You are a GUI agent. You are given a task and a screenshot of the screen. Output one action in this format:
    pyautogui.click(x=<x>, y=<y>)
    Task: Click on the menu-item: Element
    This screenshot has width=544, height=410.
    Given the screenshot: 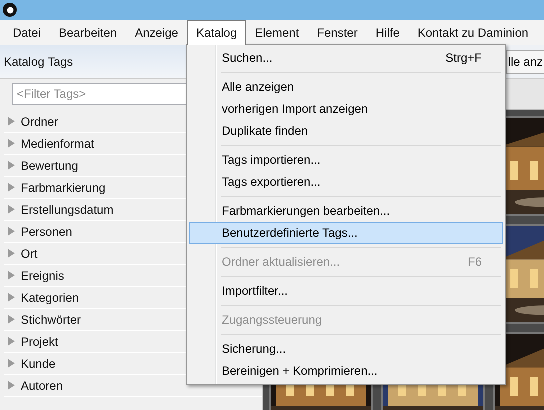 What is the action you would take?
    pyautogui.click(x=277, y=32)
    